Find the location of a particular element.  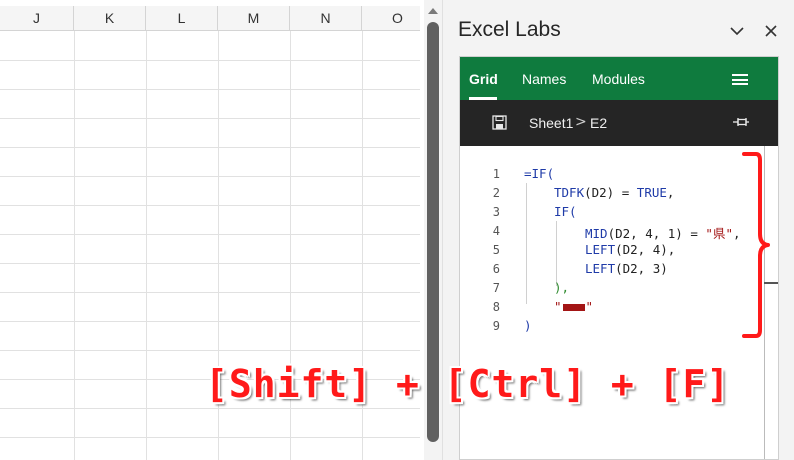

code-token: TRUE is located at coordinates (651, 192).